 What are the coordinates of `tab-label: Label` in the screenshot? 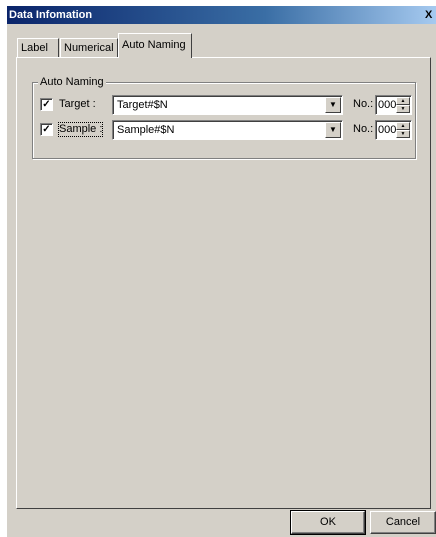 It's located at (38, 48).